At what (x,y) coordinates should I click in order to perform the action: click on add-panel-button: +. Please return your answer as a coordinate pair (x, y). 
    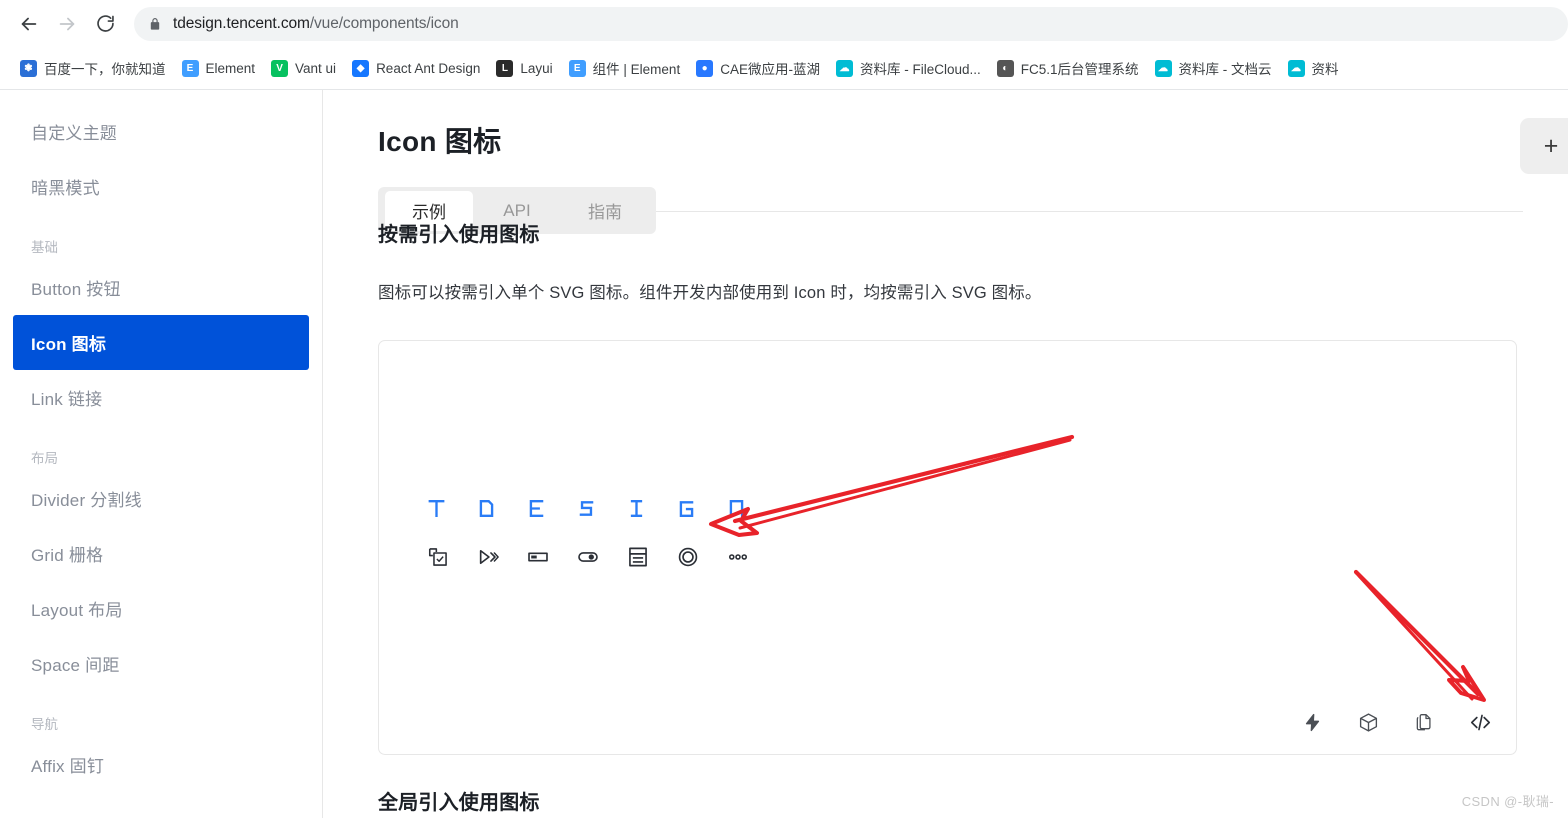
    Looking at the image, I should click on (1544, 146).